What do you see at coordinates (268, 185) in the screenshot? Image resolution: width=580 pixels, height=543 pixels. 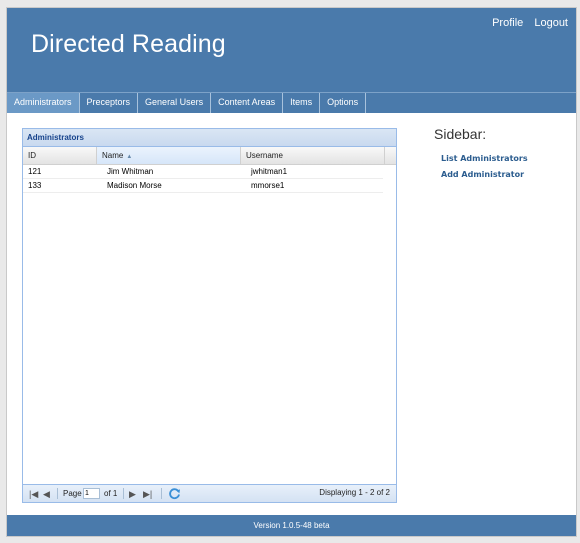 I see `cell-username: mmorse1` at bounding box center [268, 185].